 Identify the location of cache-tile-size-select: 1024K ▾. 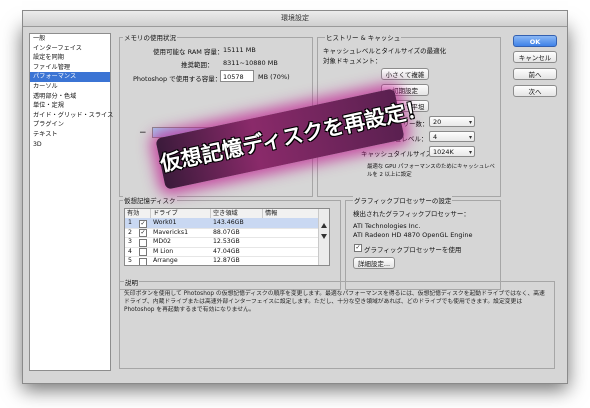
(452, 151).